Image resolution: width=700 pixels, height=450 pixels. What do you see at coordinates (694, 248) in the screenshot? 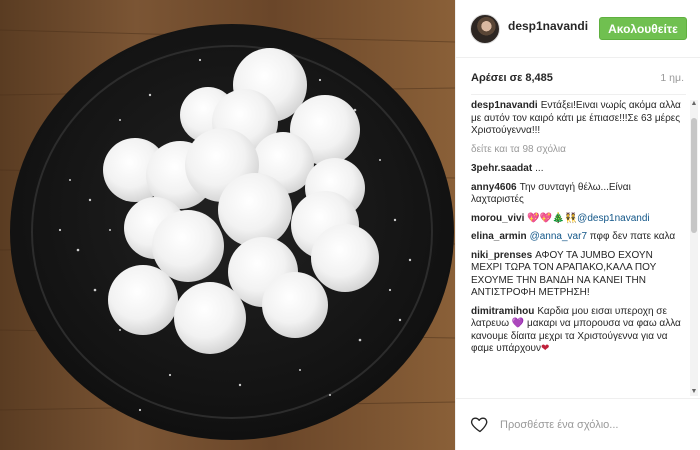
I see `comments-scrollbar: ▲ ▼` at bounding box center [694, 248].